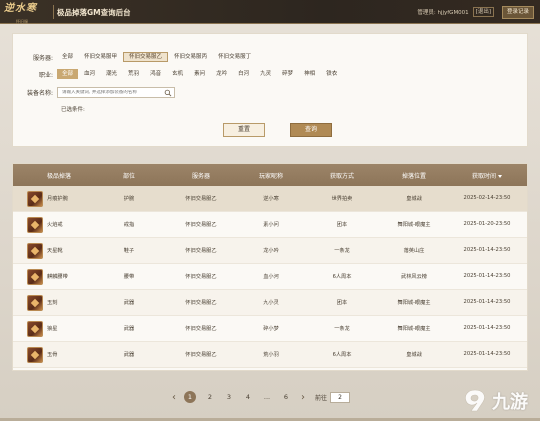 This screenshot has width=540, height=421. Describe the element at coordinates (500, 176) in the screenshot. I see `sort-down-icon` at that location.